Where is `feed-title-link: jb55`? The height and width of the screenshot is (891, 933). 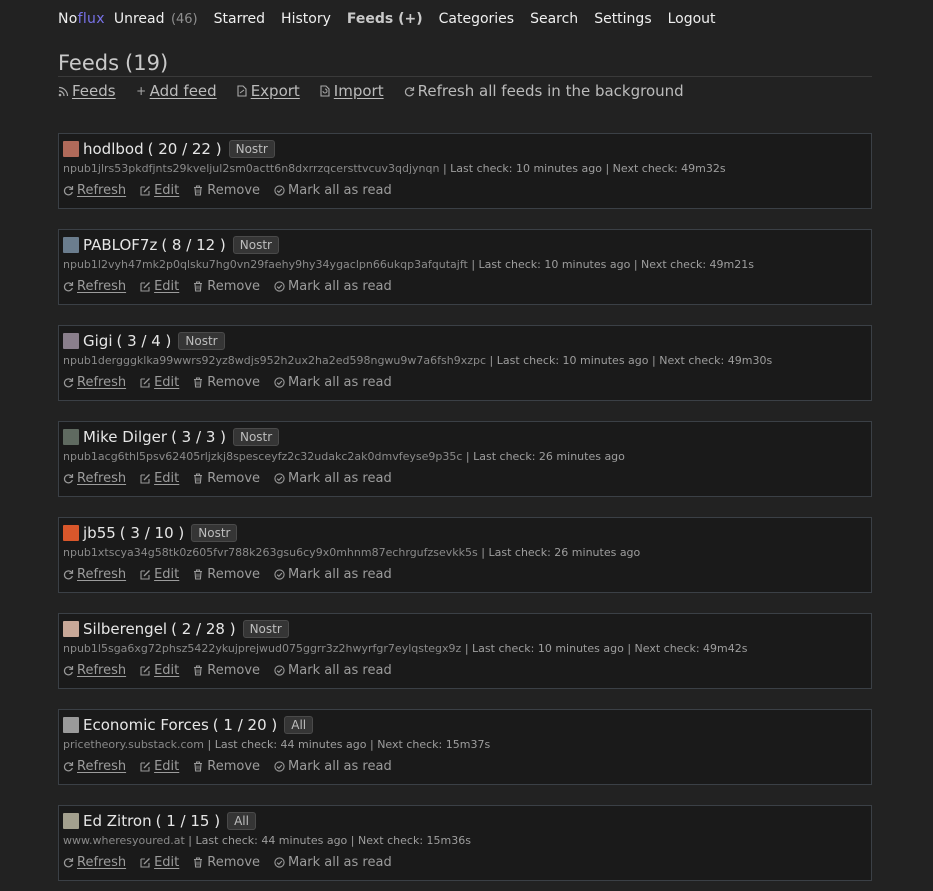 feed-title-link: jb55 is located at coordinates (99, 533).